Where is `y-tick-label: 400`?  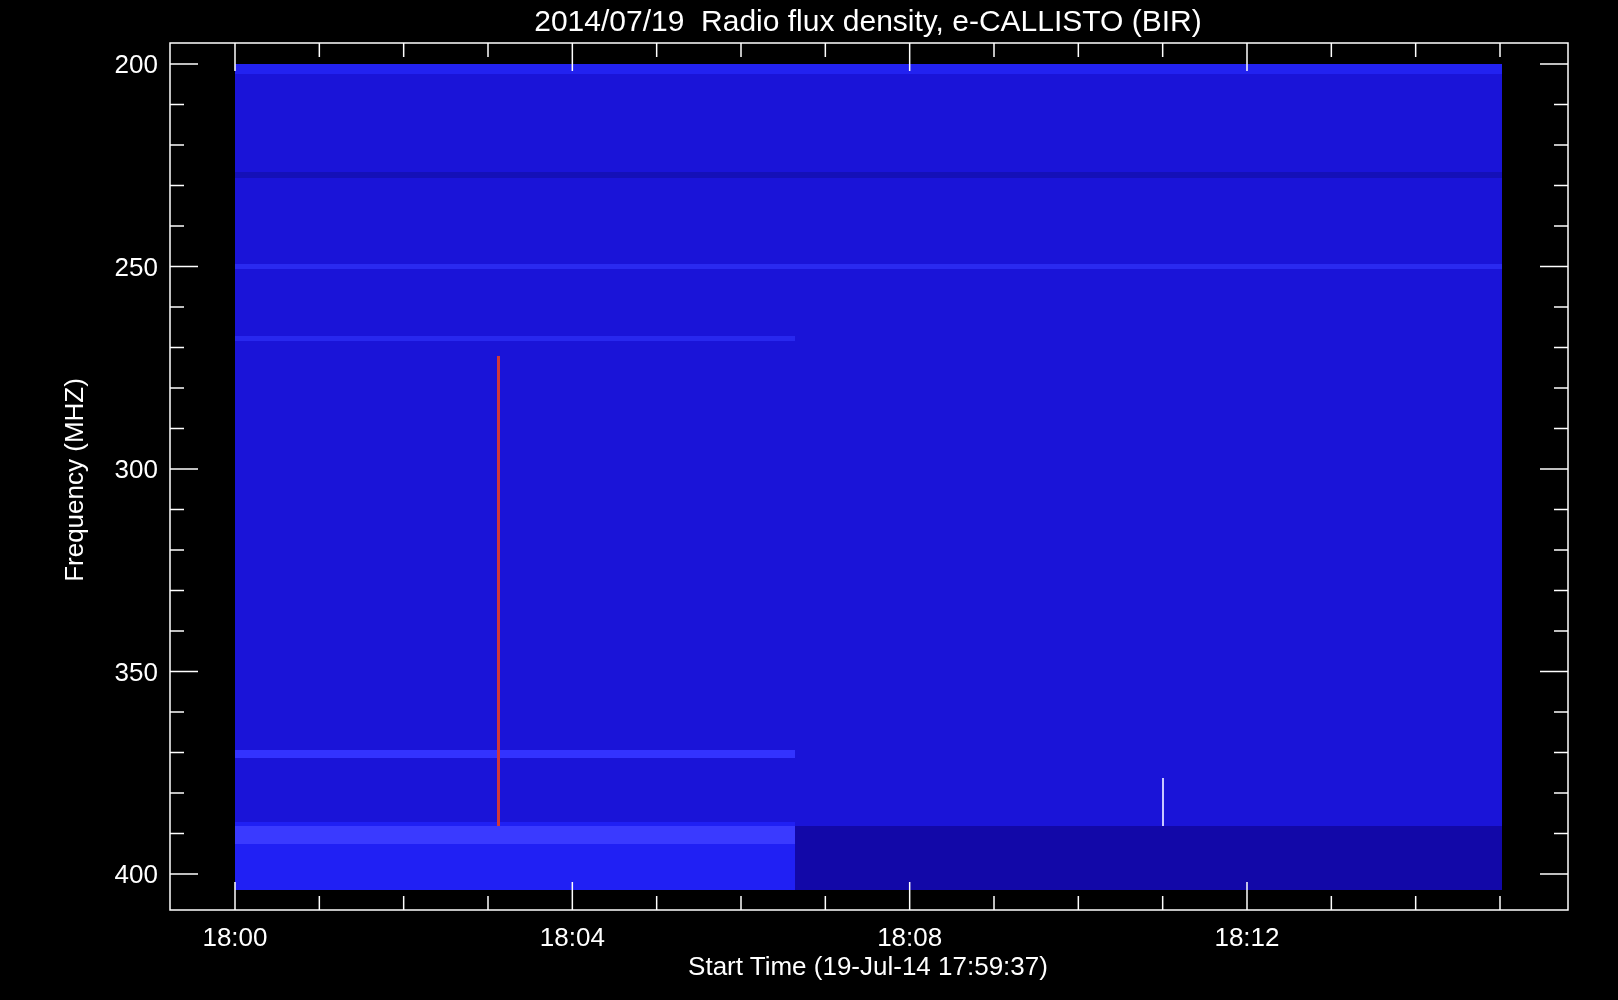 y-tick-label: 400 is located at coordinates (136, 874).